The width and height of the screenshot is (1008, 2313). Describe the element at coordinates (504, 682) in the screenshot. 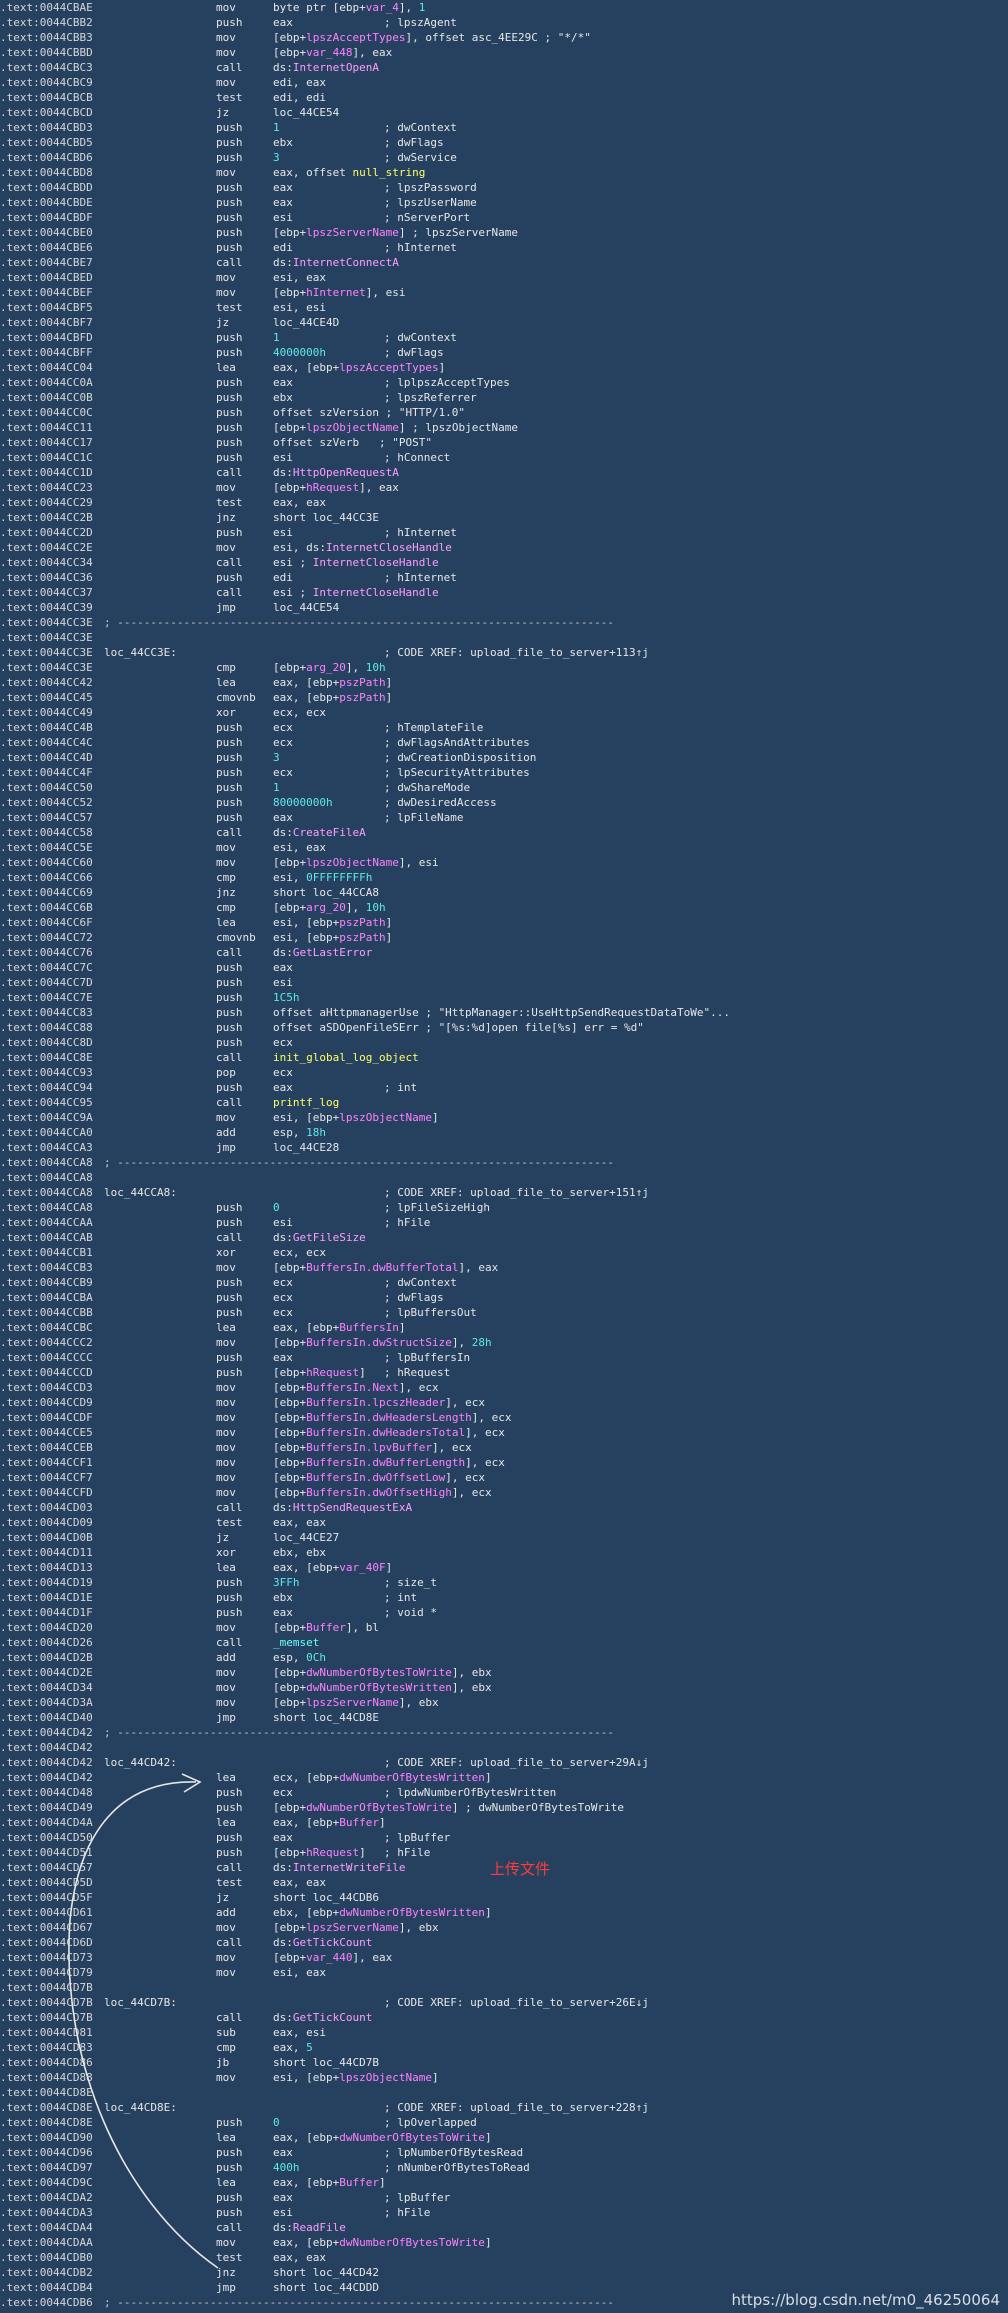

I see `listing-line: .text:0044CC42 lea eax, [ebp+pszPath]` at that location.